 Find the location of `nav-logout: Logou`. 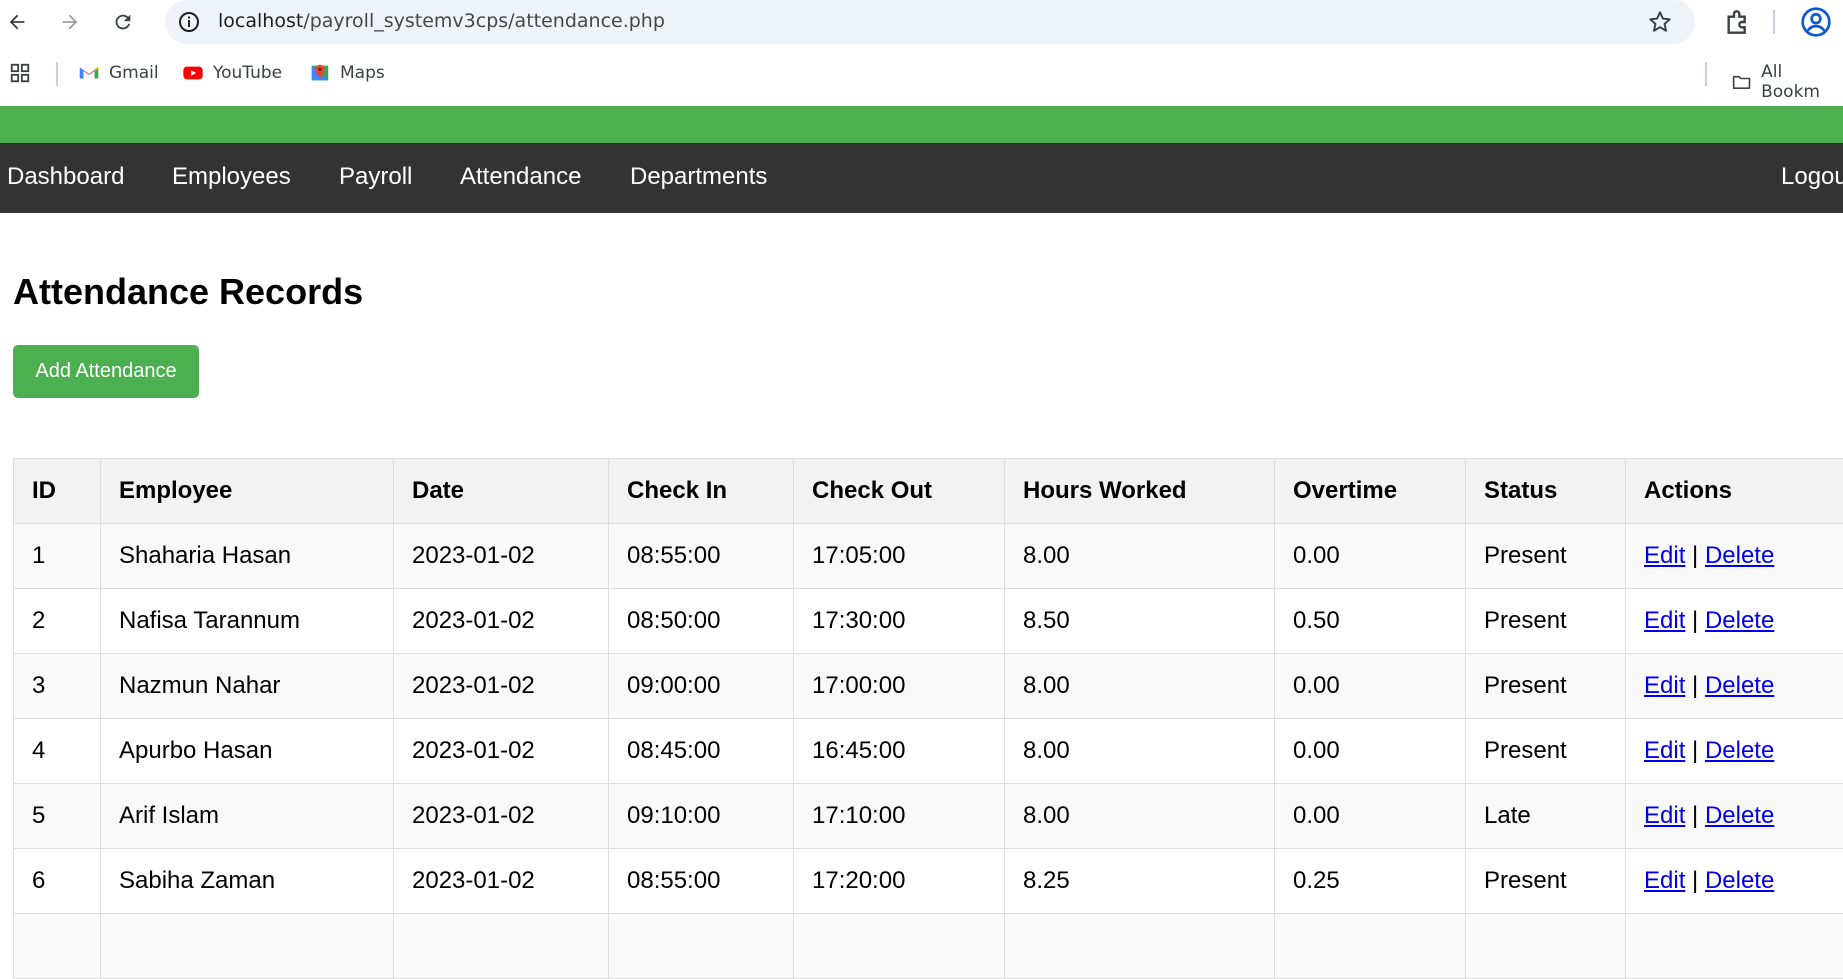

nav-logout: Logou is located at coordinates (1812, 177).